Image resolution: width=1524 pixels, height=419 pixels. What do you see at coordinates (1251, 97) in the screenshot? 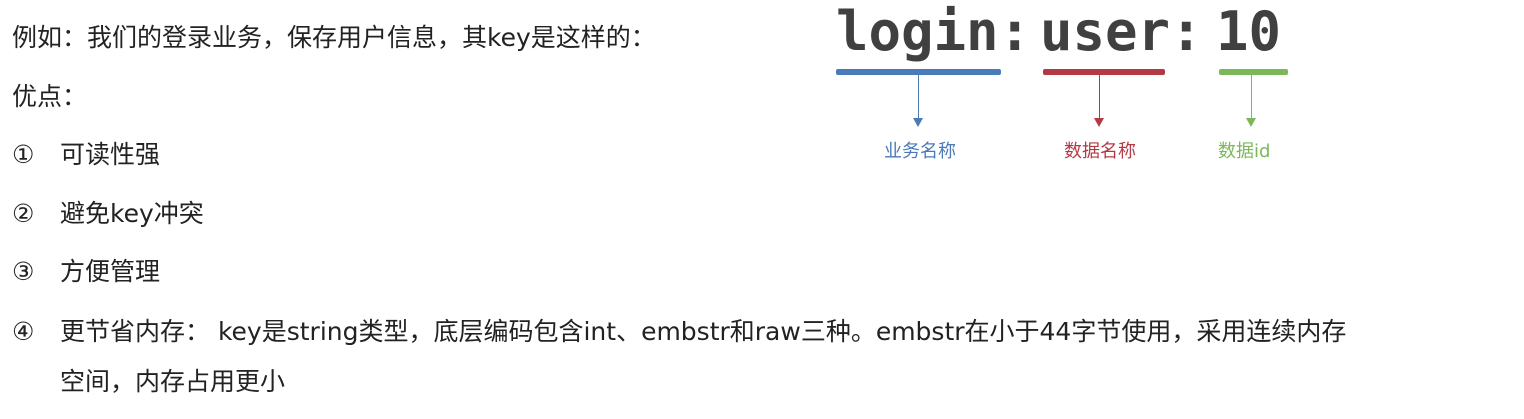
I see `connector-id` at bounding box center [1251, 97].